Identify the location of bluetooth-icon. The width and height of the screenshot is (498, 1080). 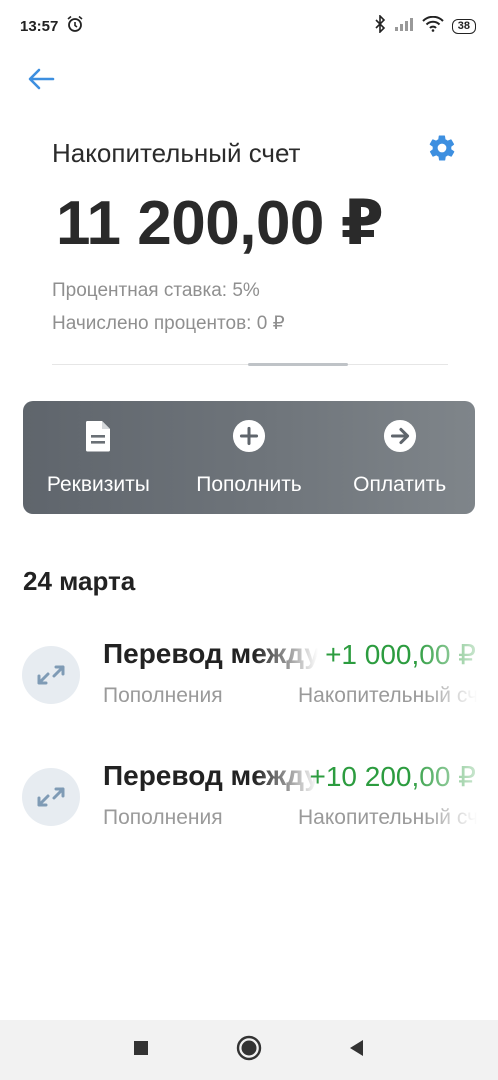
(380, 25).